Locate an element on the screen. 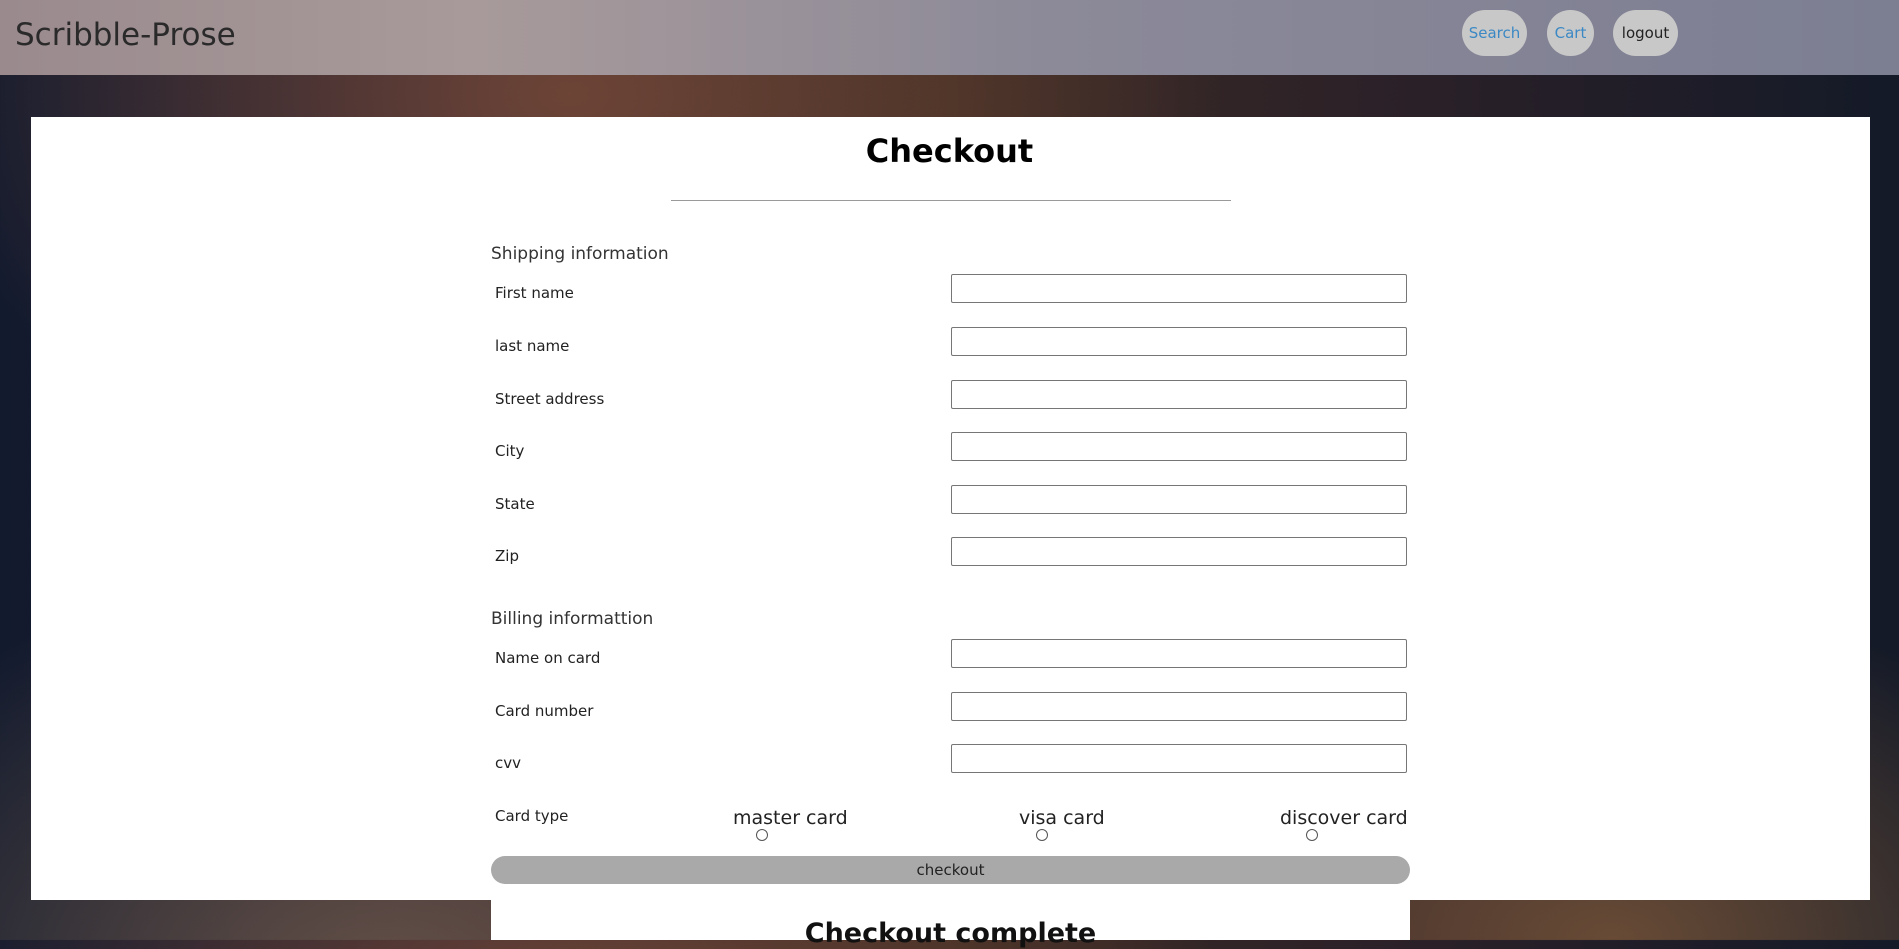 The width and height of the screenshot is (1899, 949). last-name-input is located at coordinates (1179, 341).